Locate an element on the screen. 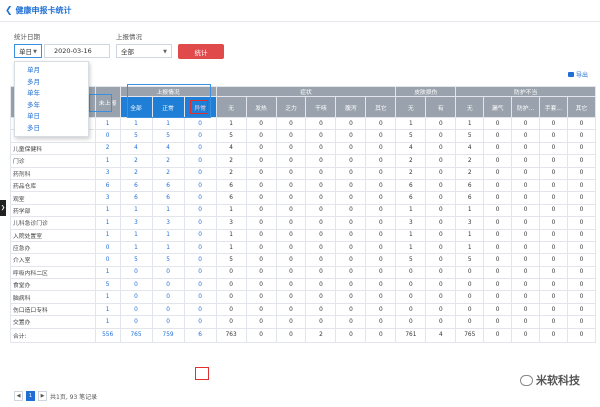 The width and height of the screenshot is (600, 407). dropdown-option: 多月 is located at coordinates (51, 83).